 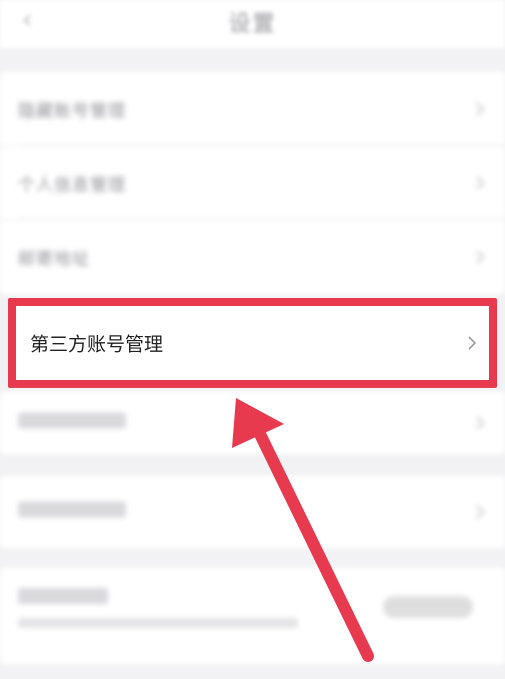 What do you see at coordinates (54, 259) in the screenshot?
I see `settings-row-3-label: 邮寄地址` at bounding box center [54, 259].